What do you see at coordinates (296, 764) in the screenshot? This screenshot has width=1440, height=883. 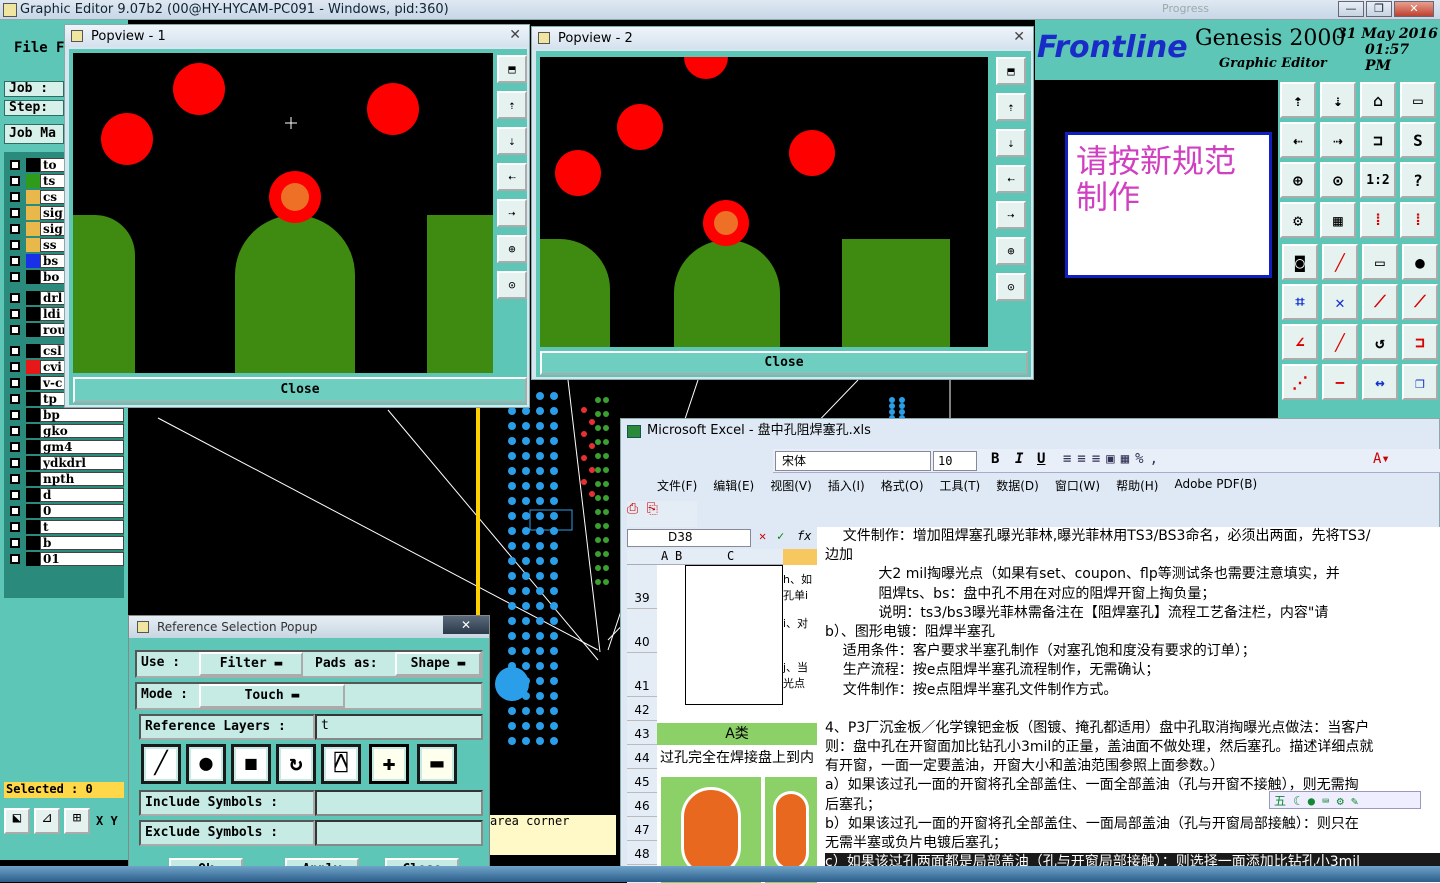 I see `arc-select-icon: ↻` at bounding box center [296, 764].